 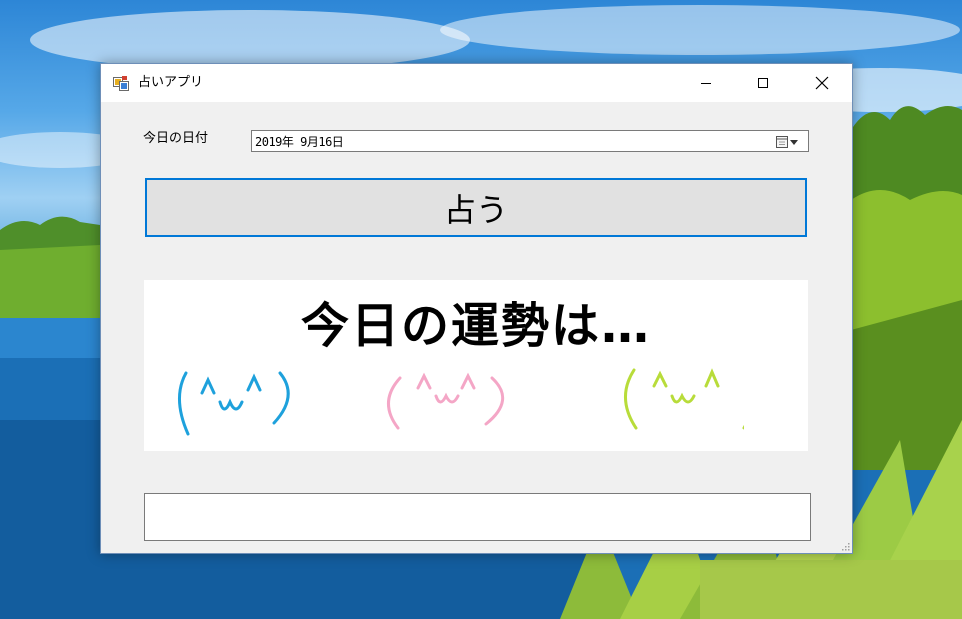 I want to click on title-bar: 占いアプリ, so click(x=476, y=83).